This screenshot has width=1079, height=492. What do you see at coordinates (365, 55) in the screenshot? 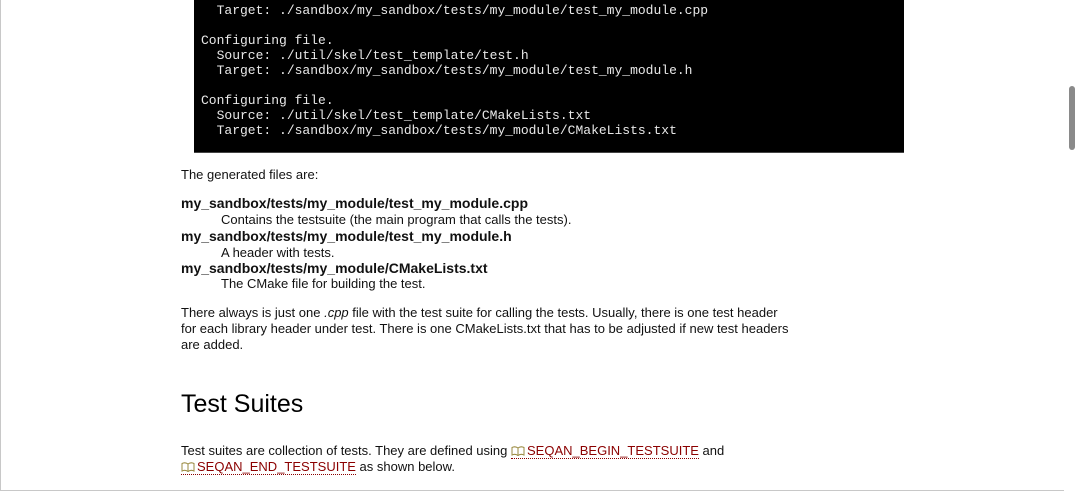
I see `code-line: Source: ./util/skel/test_template/test.h` at bounding box center [365, 55].